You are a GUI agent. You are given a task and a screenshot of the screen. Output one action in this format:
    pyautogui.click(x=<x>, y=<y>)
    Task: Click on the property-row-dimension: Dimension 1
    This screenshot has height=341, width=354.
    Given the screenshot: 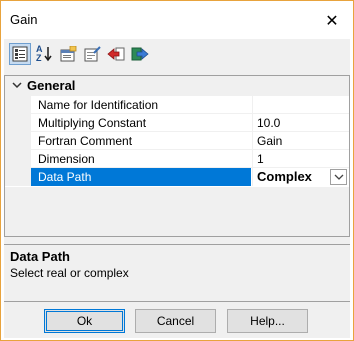 What is the action you would take?
    pyautogui.click(x=177, y=158)
    